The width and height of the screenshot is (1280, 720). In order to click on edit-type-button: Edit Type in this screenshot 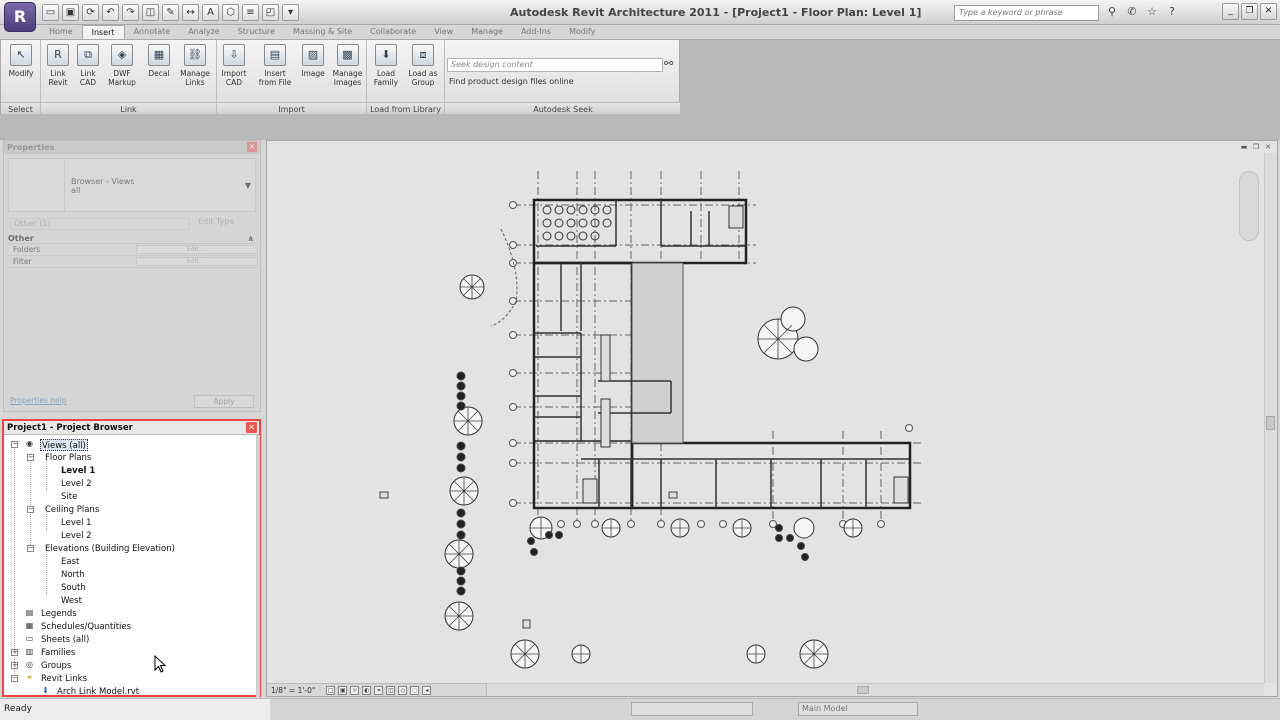, I will do `click(216, 221)`.